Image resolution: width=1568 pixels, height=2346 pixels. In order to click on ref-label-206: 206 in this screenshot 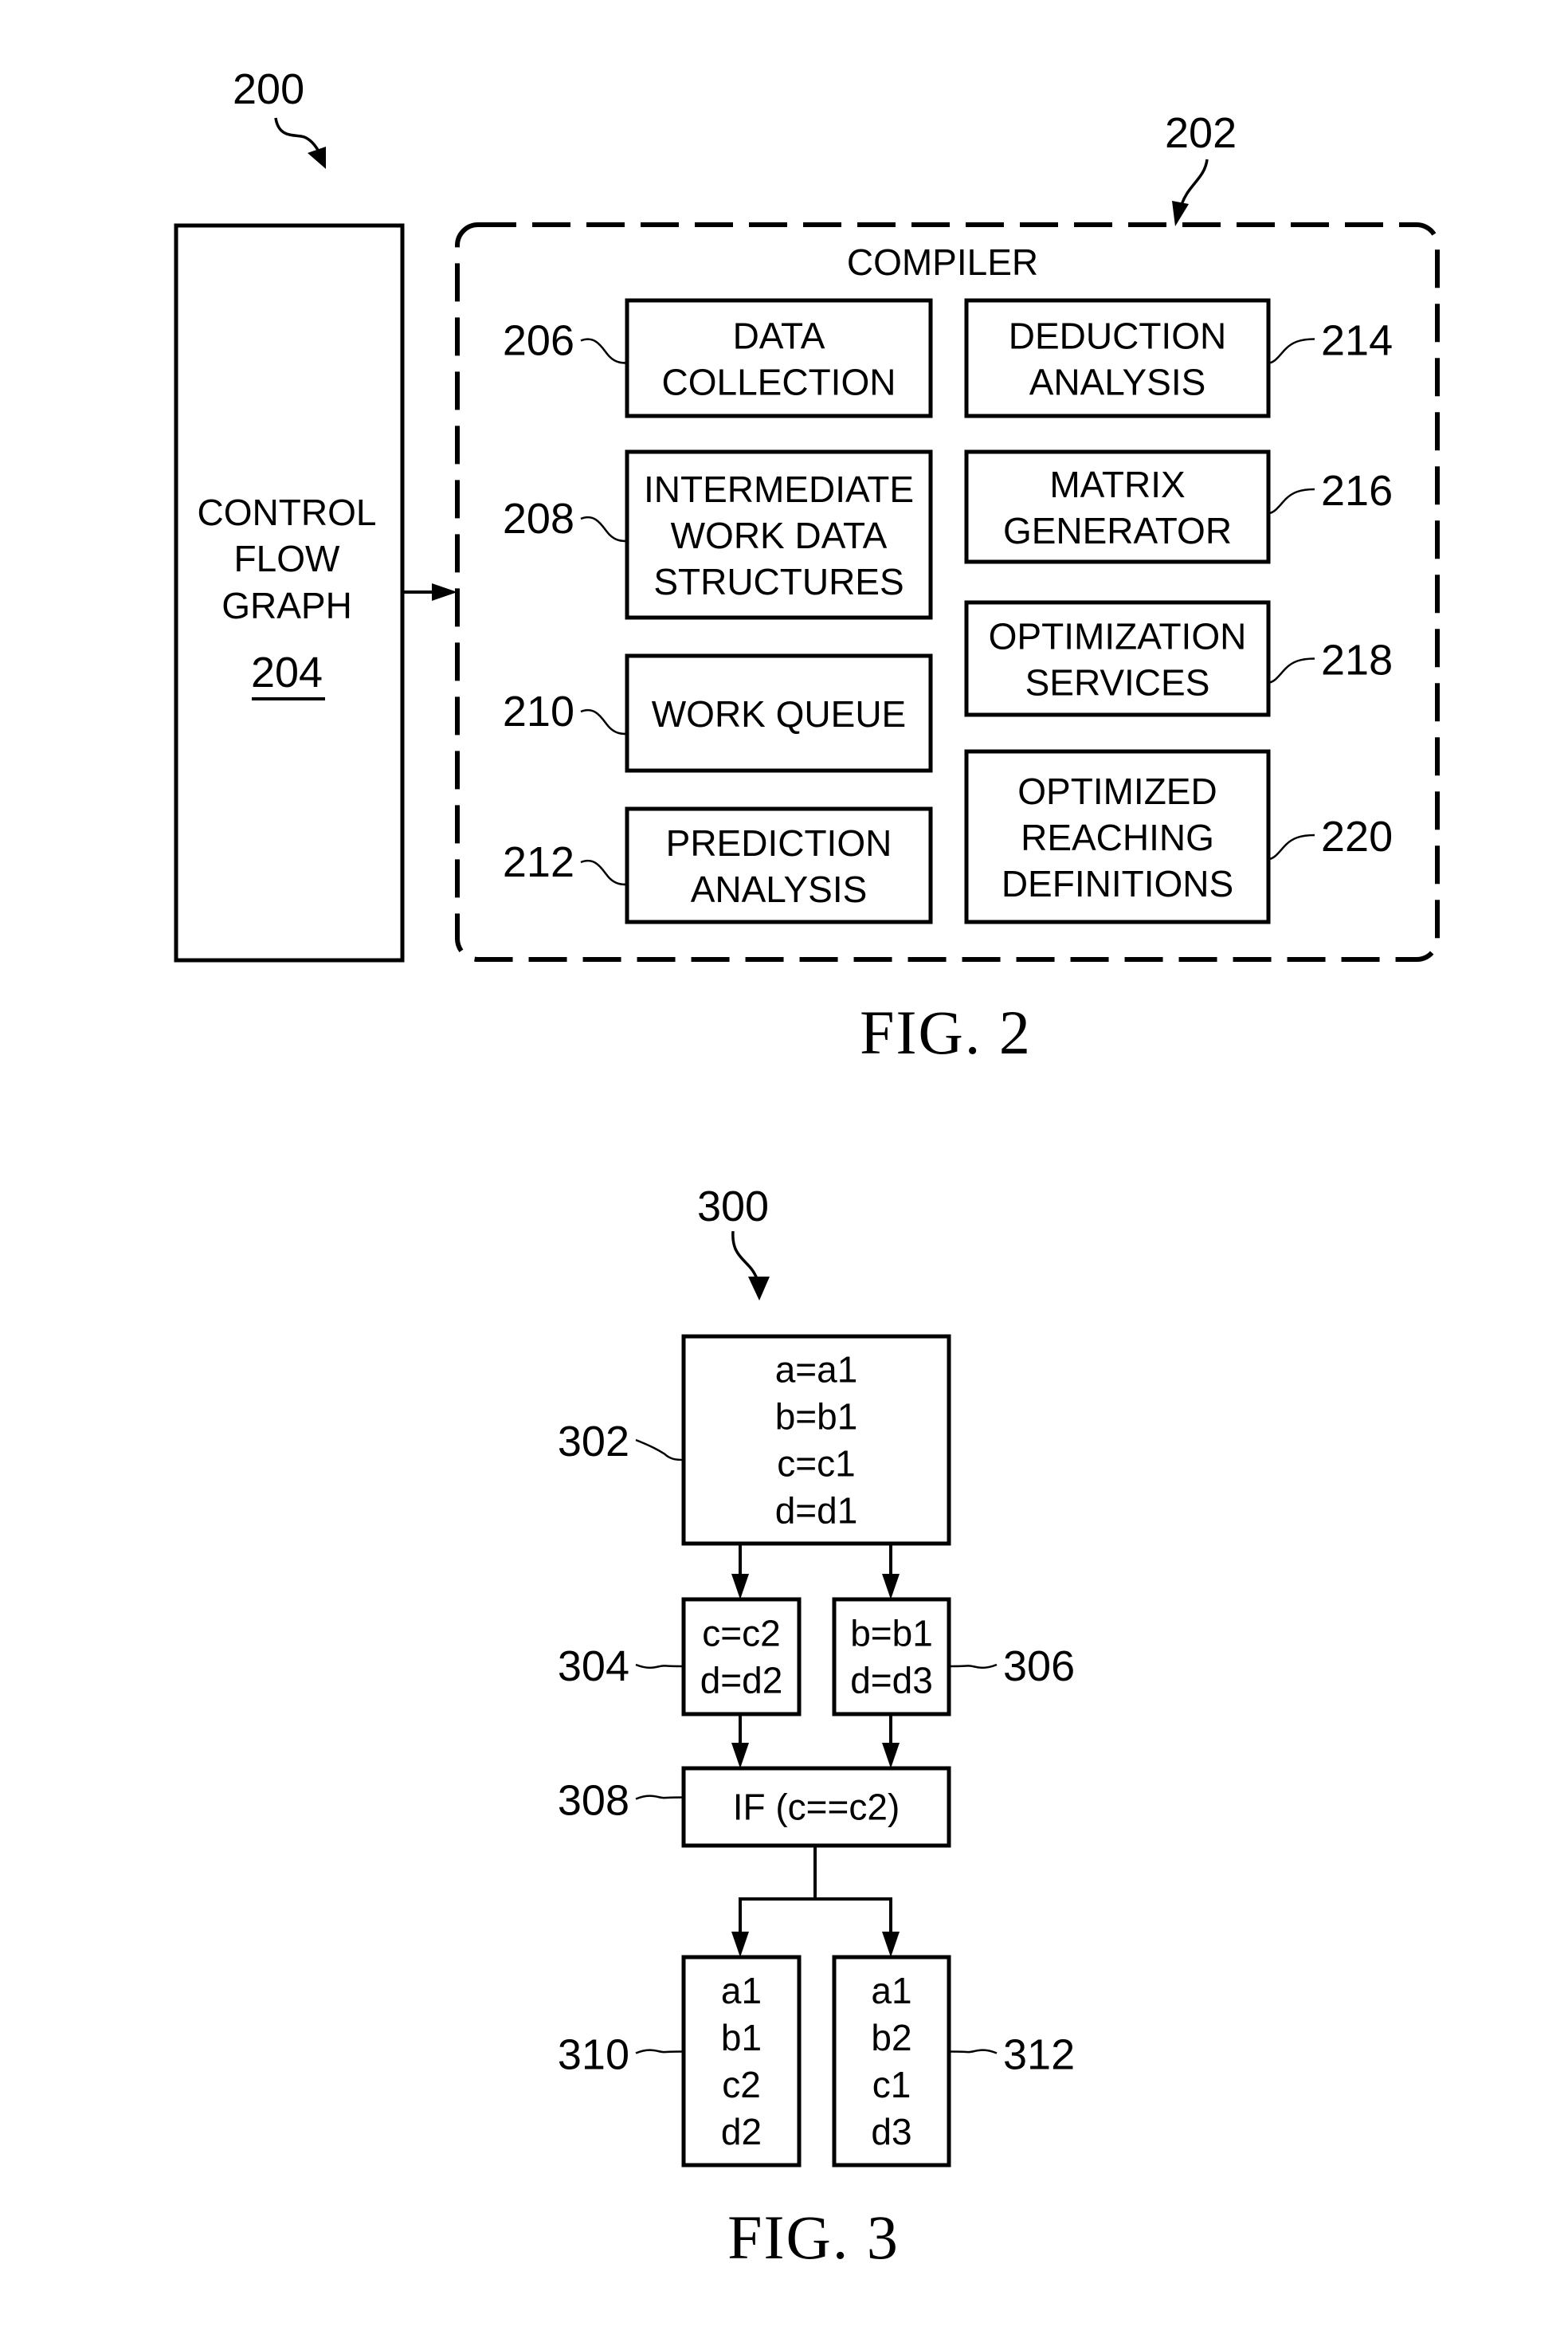, I will do `click(538, 341)`.